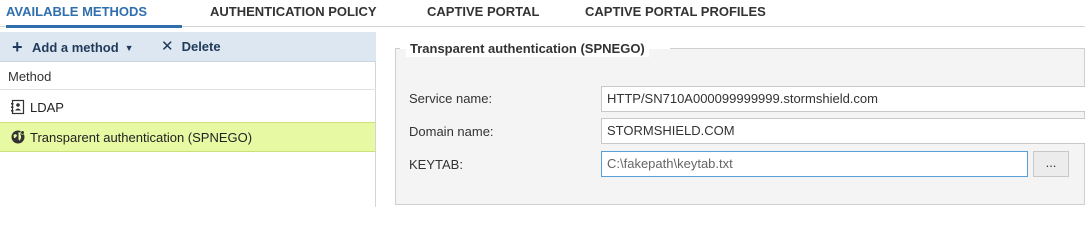 The width and height of the screenshot is (1085, 240). I want to click on add-method-button: + Add a method ▼, so click(73, 47).